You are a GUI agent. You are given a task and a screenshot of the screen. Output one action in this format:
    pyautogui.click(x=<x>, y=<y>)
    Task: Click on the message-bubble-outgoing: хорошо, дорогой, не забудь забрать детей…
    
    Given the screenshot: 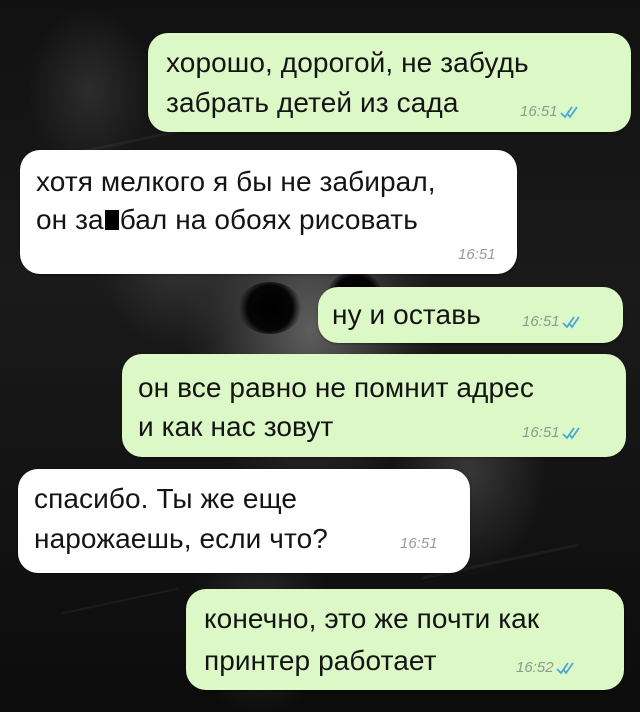 What is the action you would take?
    pyautogui.click(x=389, y=82)
    